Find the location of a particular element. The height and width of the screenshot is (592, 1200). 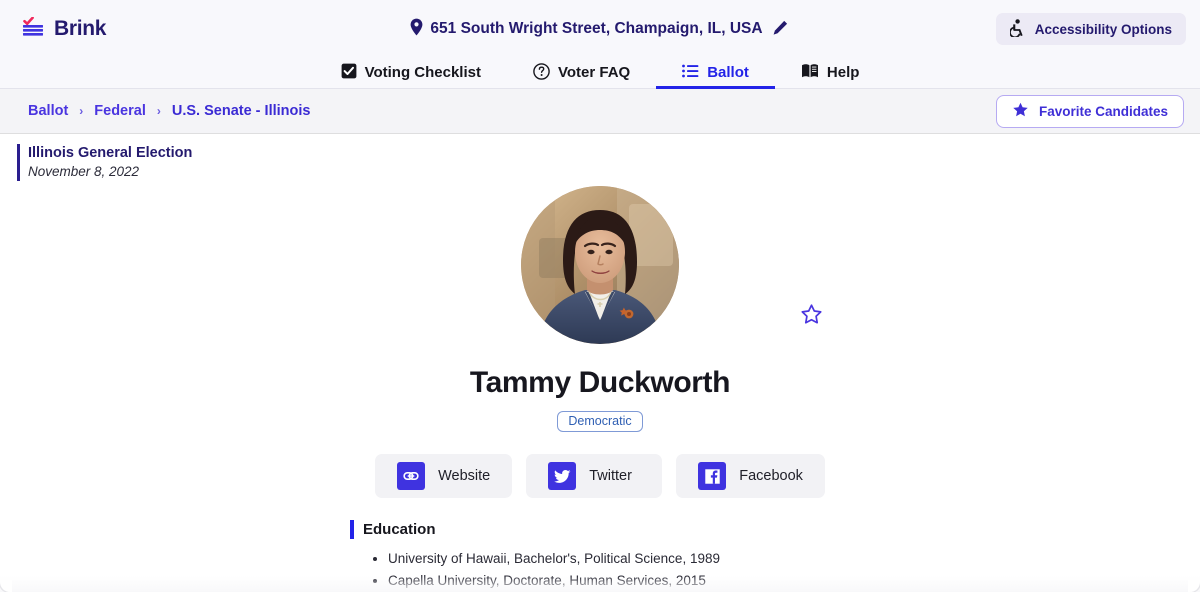

facebook-f-icon is located at coordinates (712, 476).